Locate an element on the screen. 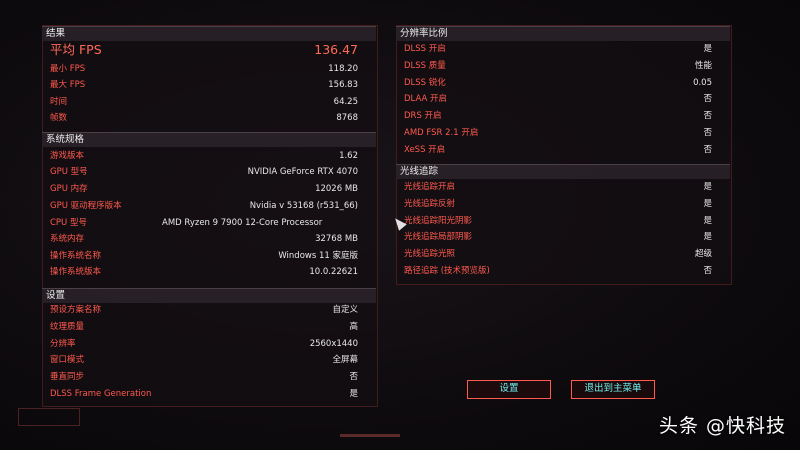 The height and width of the screenshot is (450, 800). result-row: 最小 FPS 118.20 is located at coordinates (204, 69).